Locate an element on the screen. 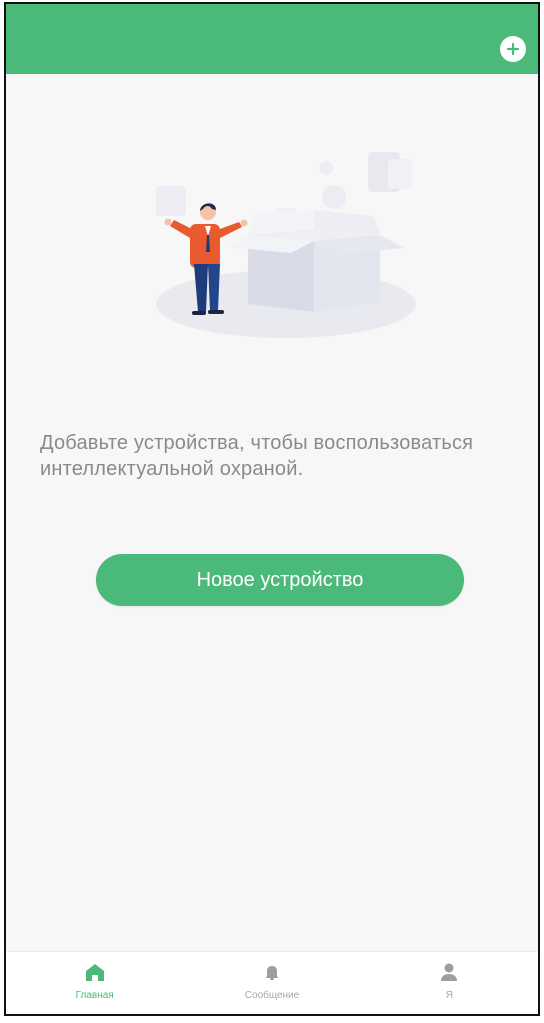 The image size is (544, 1023). home-icon is located at coordinates (94, 972).